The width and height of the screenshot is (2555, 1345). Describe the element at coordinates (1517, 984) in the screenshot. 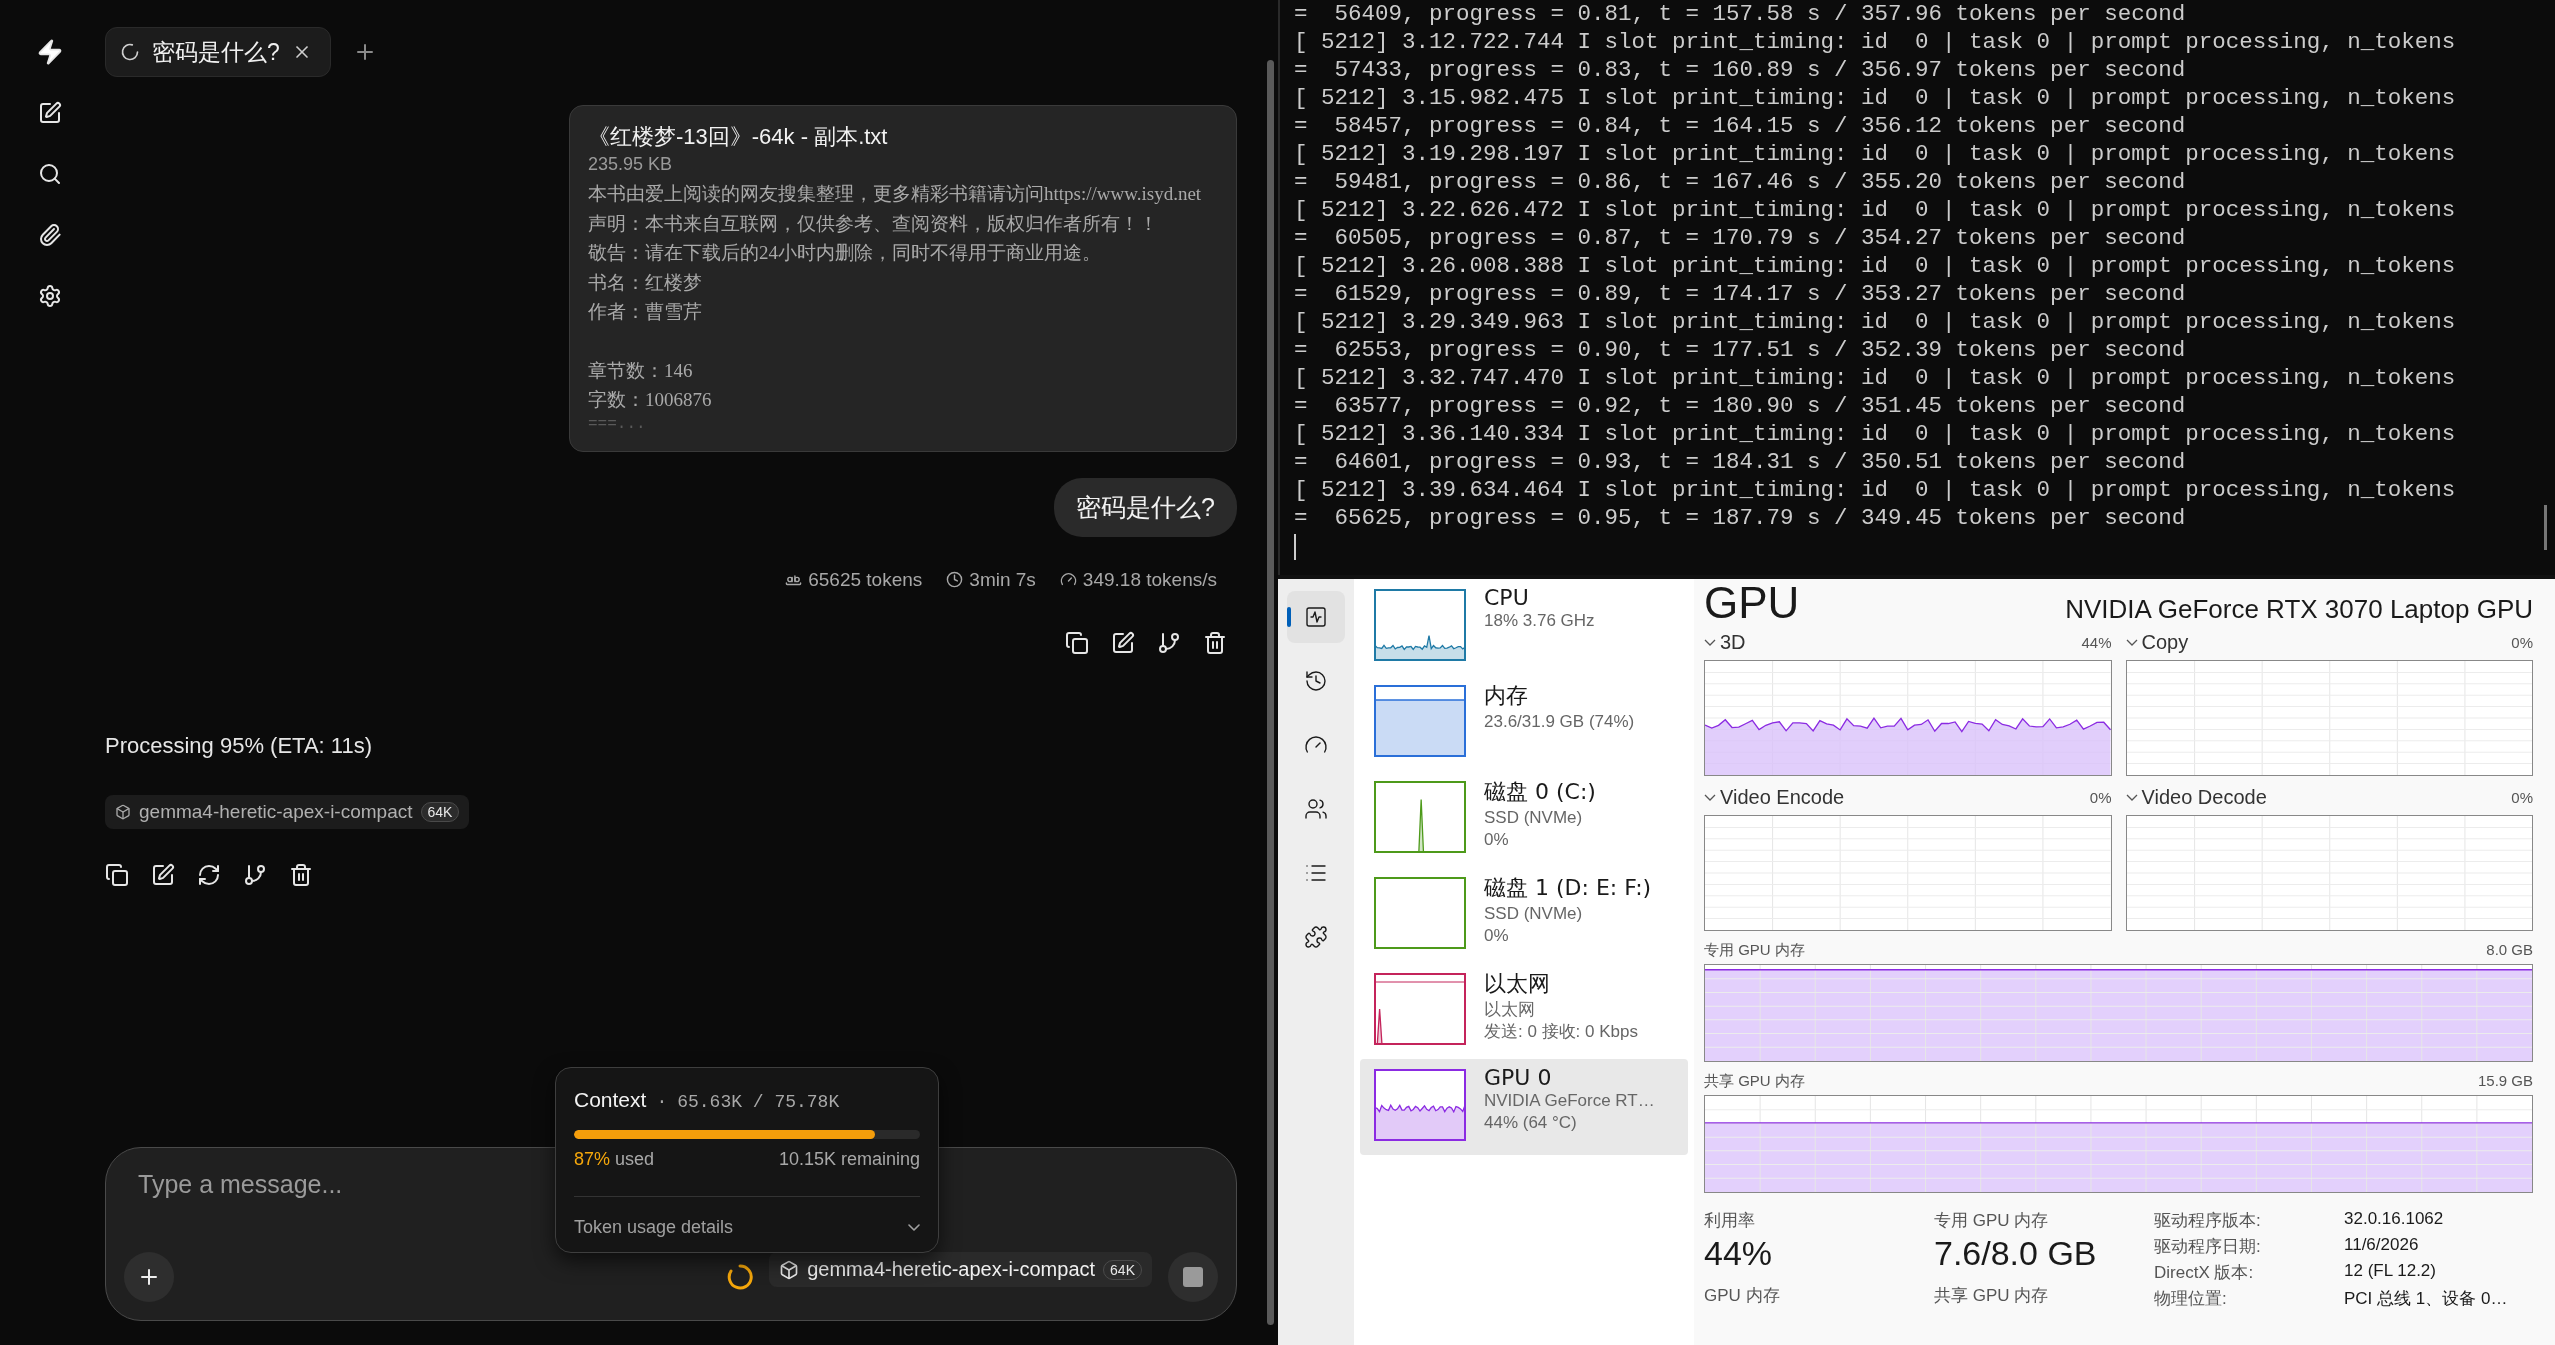

I see `device-name: 以太网` at that location.